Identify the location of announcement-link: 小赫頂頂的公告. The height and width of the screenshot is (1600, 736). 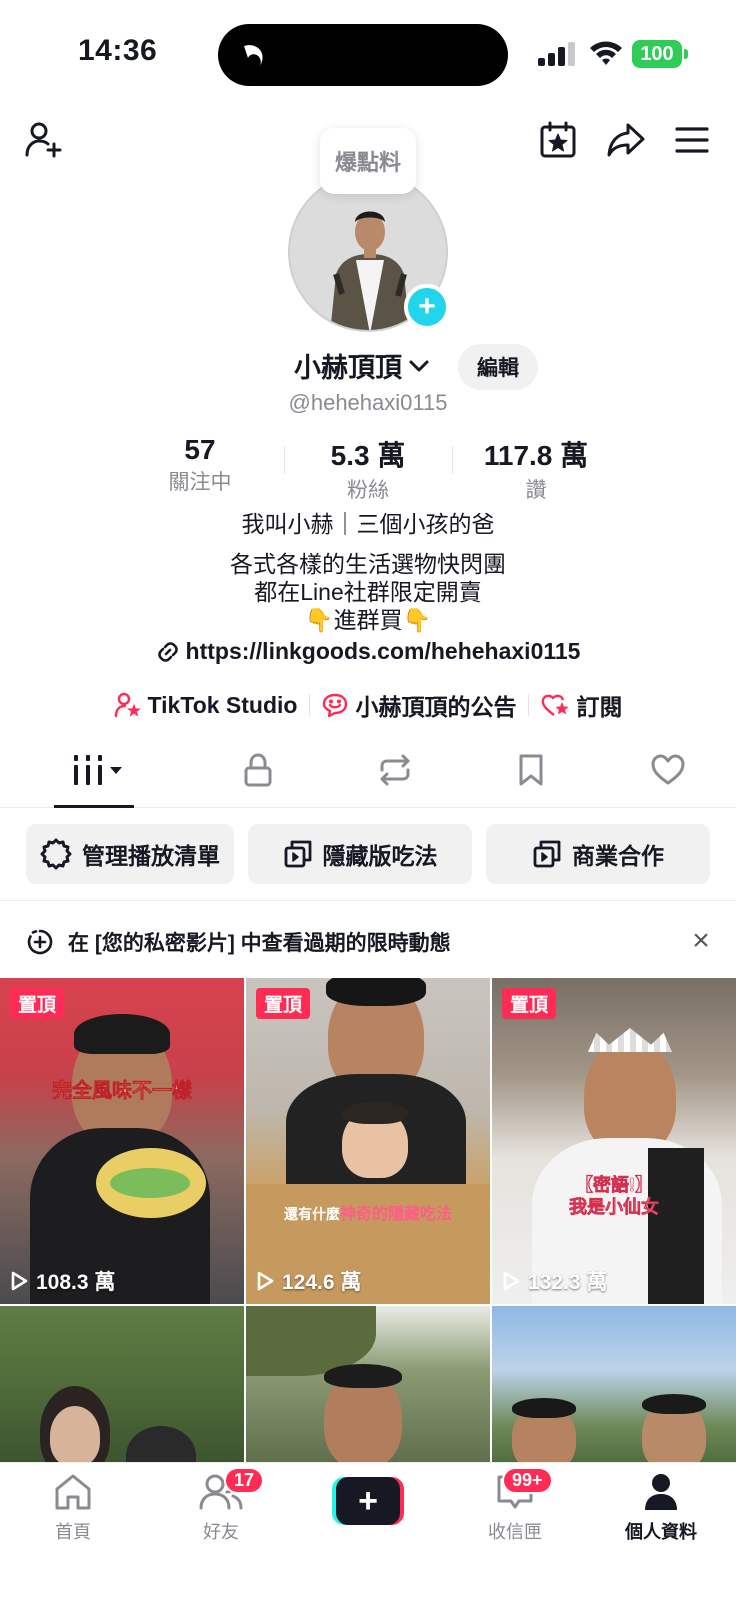
(418, 705).